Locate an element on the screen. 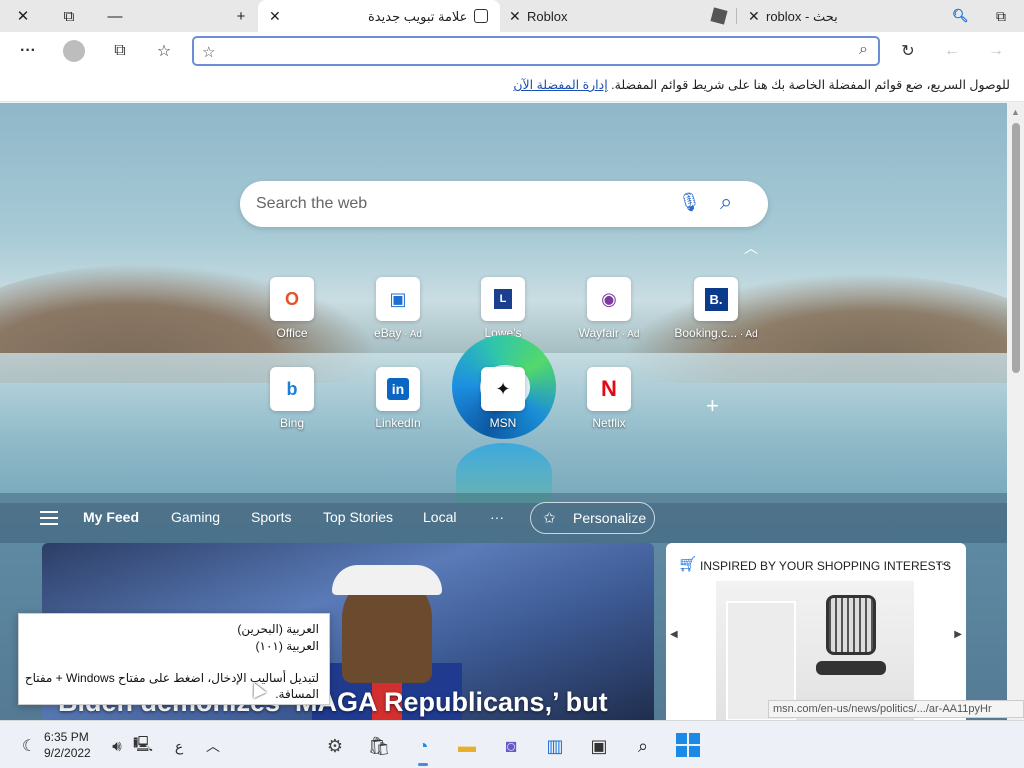 This screenshot has height=768, width=1024. bing-icon: b is located at coordinates (292, 389).